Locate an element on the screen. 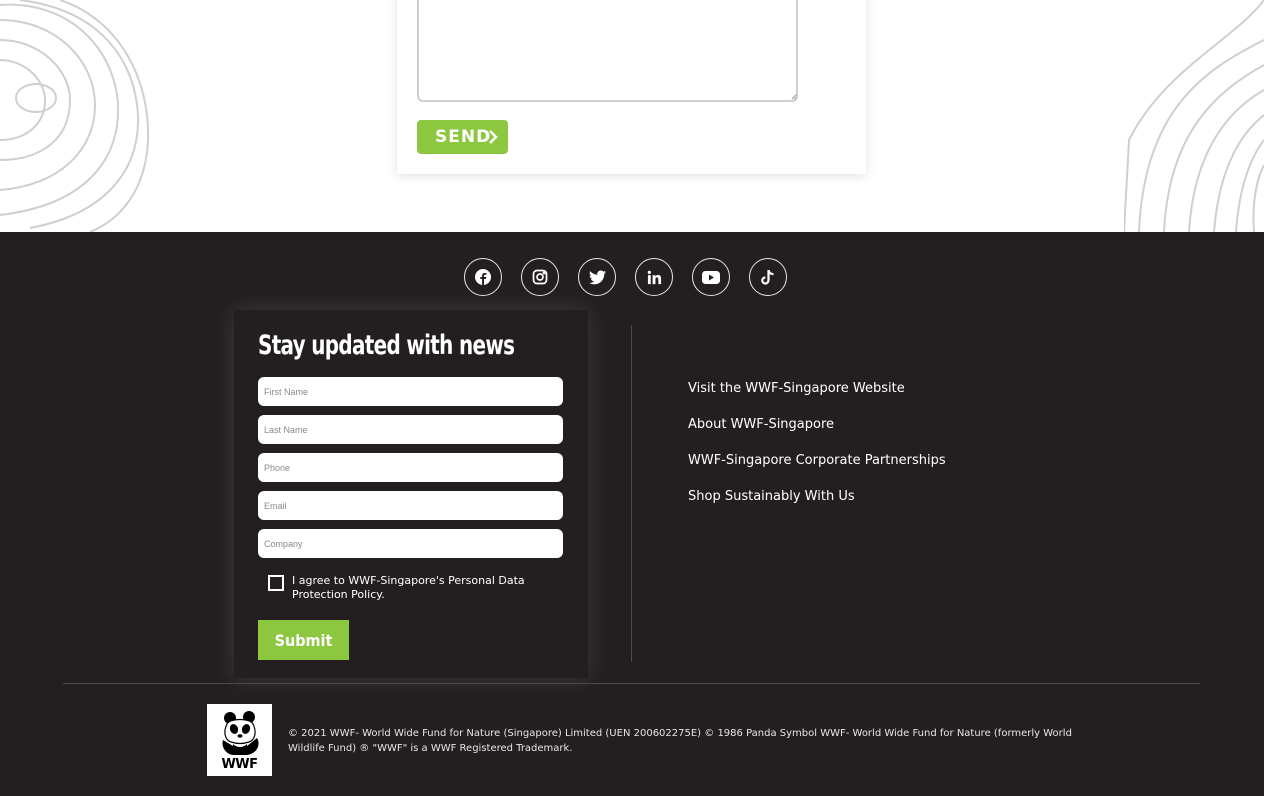  email-field is located at coordinates (410, 505).